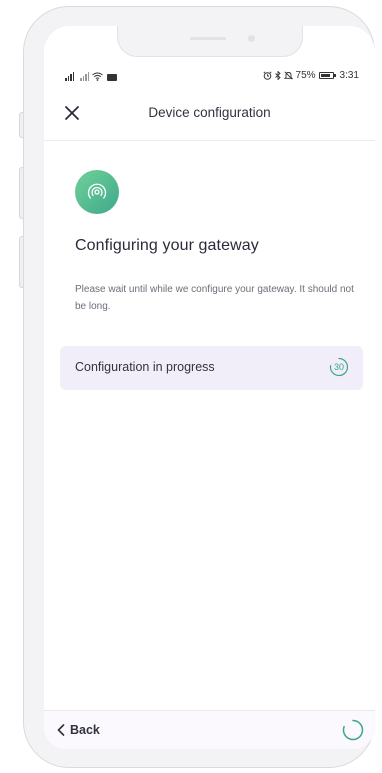 This screenshot has height=773, width=382. Describe the element at coordinates (210, 41) in the screenshot. I see `notch` at that location.